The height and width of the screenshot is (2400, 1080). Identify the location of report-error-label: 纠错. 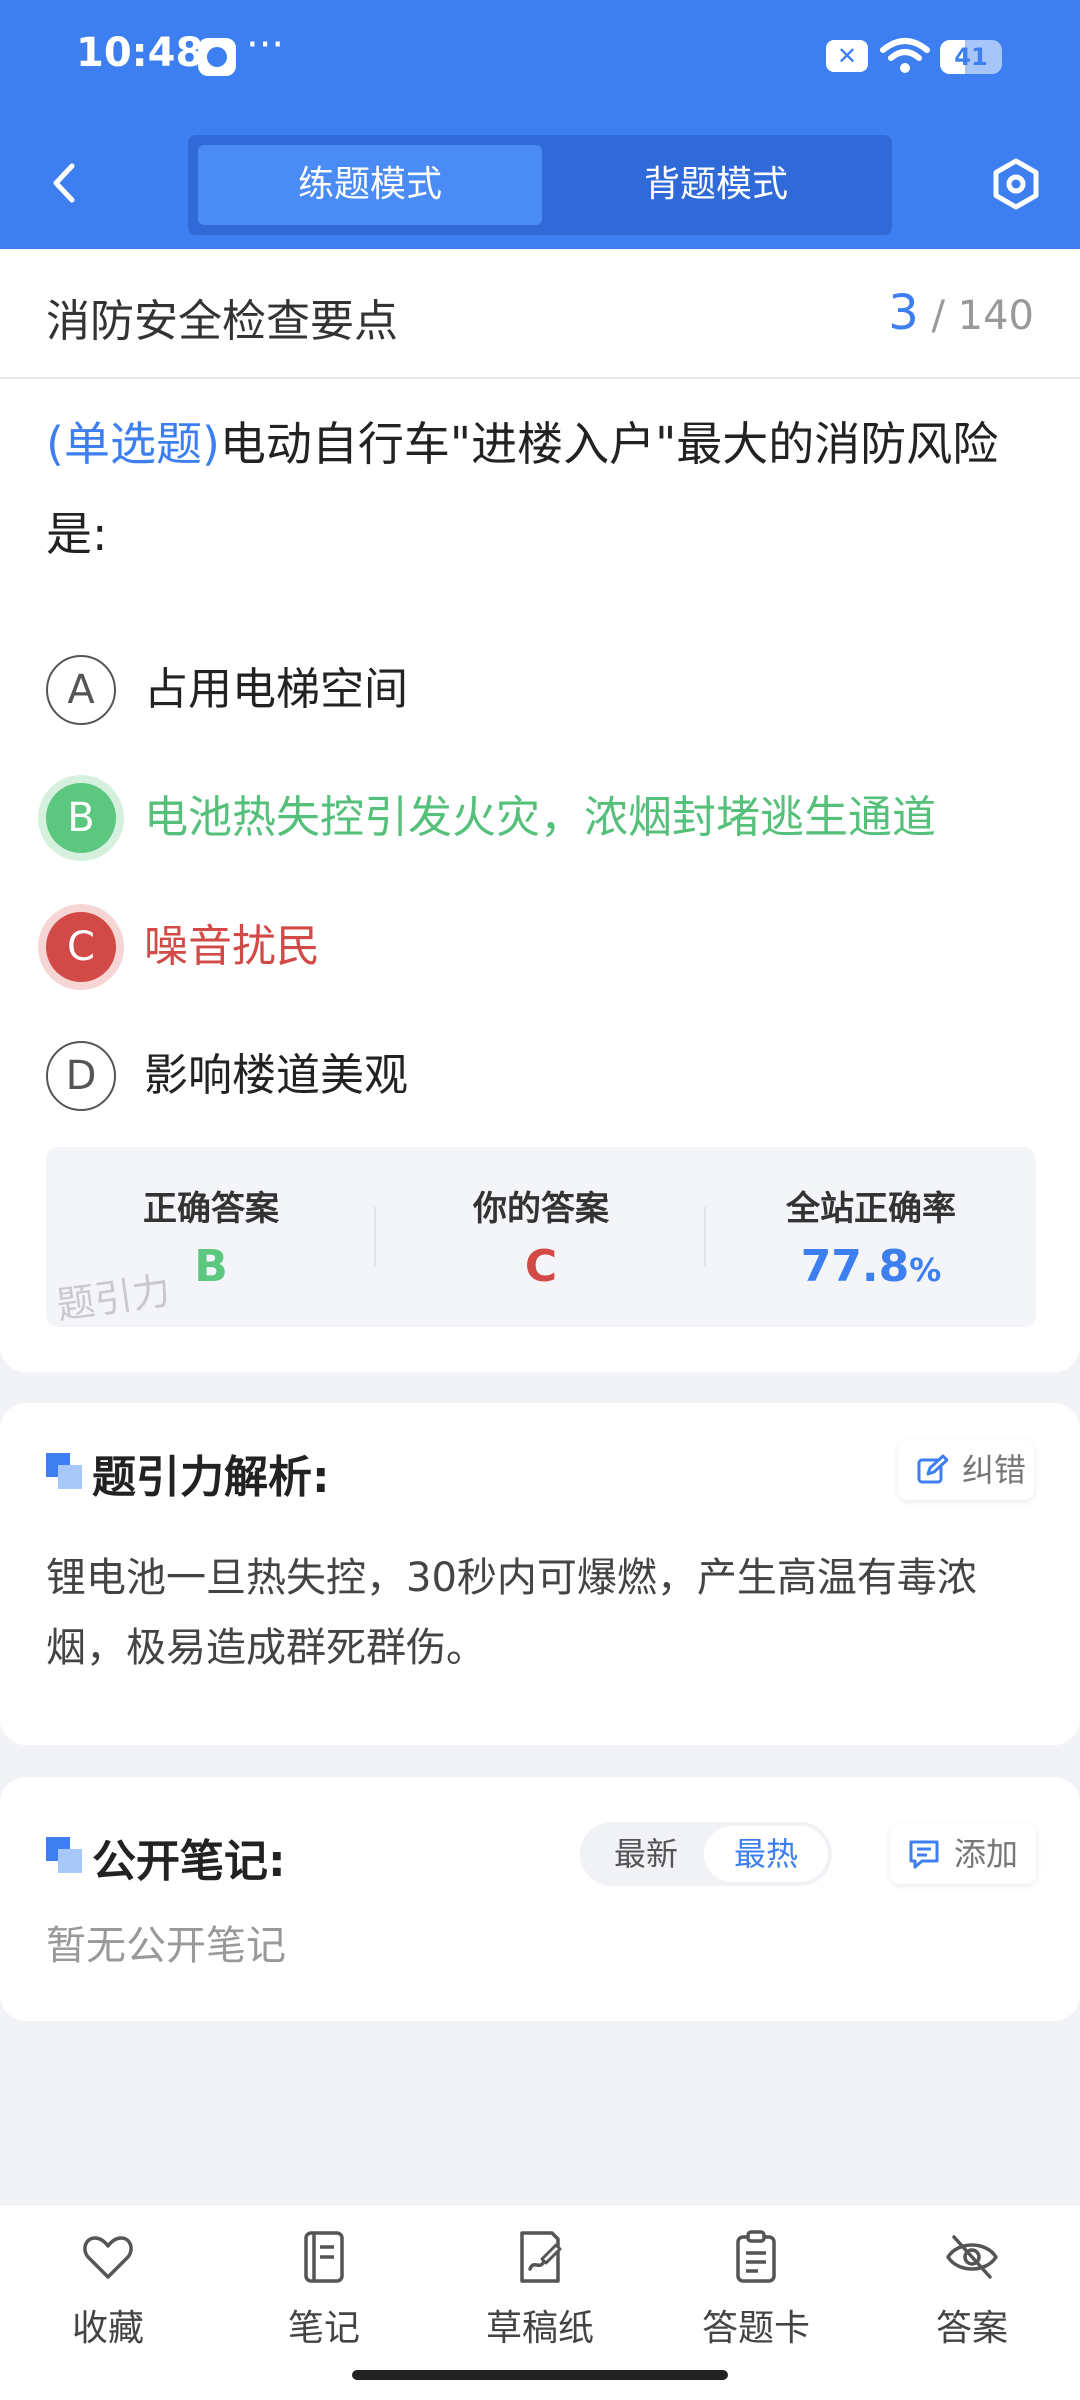
(994, 1470).